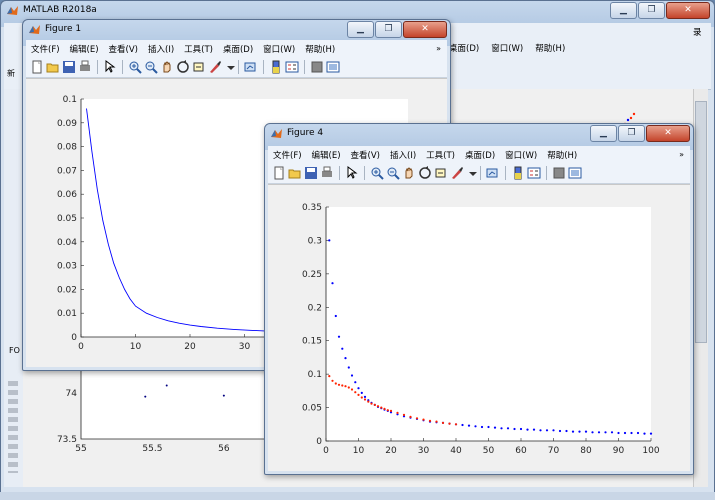  What do you see at coordinates (651, 10) in the screenshot?
I see `restore-button: ❐` at bounding box center [651, 10].